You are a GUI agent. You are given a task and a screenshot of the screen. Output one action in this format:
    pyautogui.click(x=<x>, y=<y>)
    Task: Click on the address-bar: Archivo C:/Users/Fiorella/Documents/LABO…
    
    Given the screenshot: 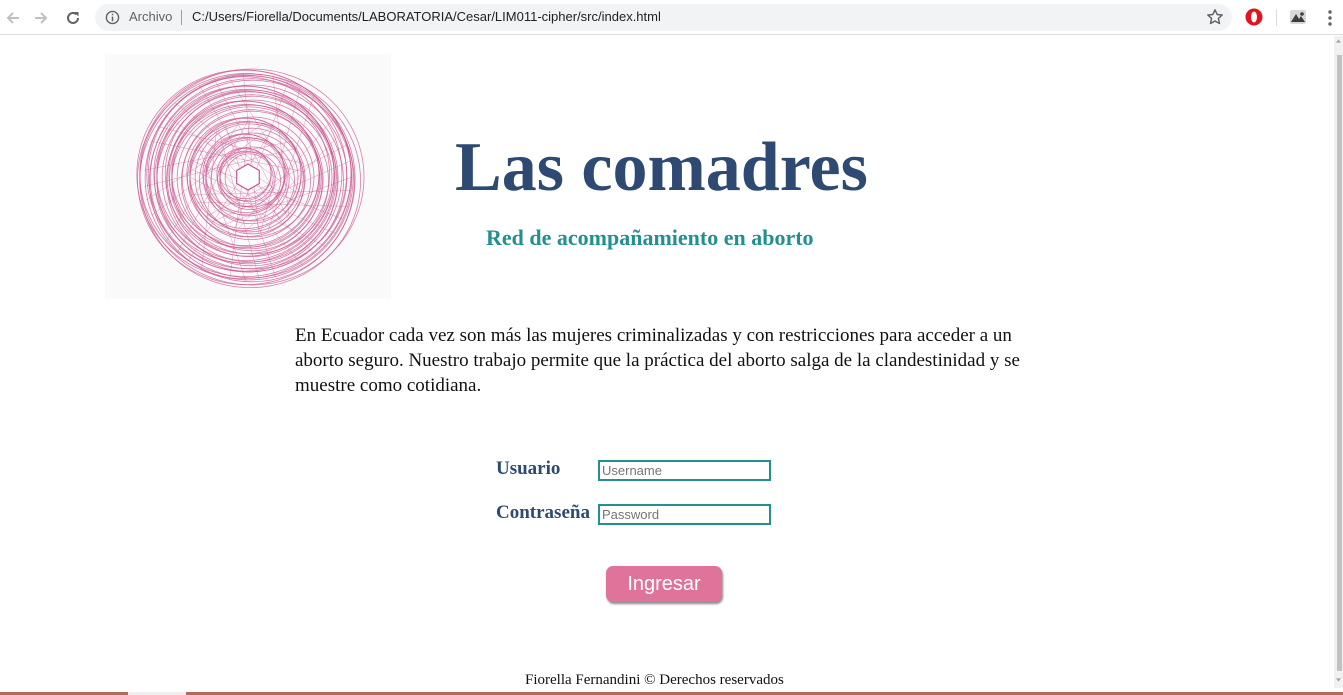 What is the action you would take?
    pyautogui.click(x=663, y=17)
    